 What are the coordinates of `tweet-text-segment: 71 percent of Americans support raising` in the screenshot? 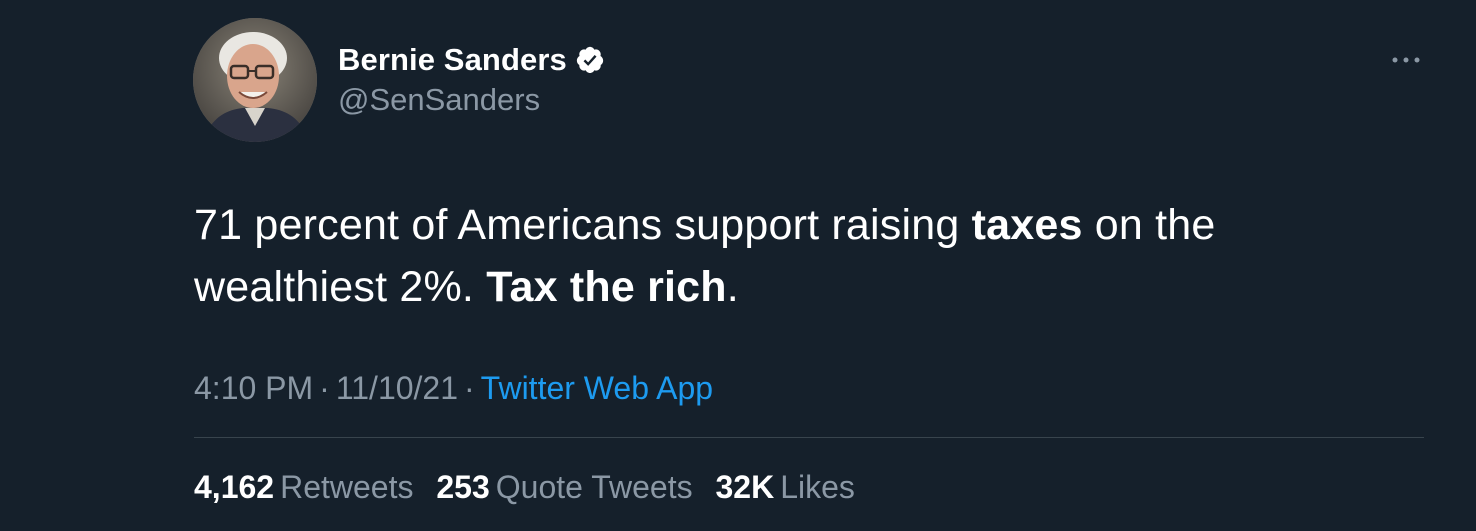 It's located at (583, 225).